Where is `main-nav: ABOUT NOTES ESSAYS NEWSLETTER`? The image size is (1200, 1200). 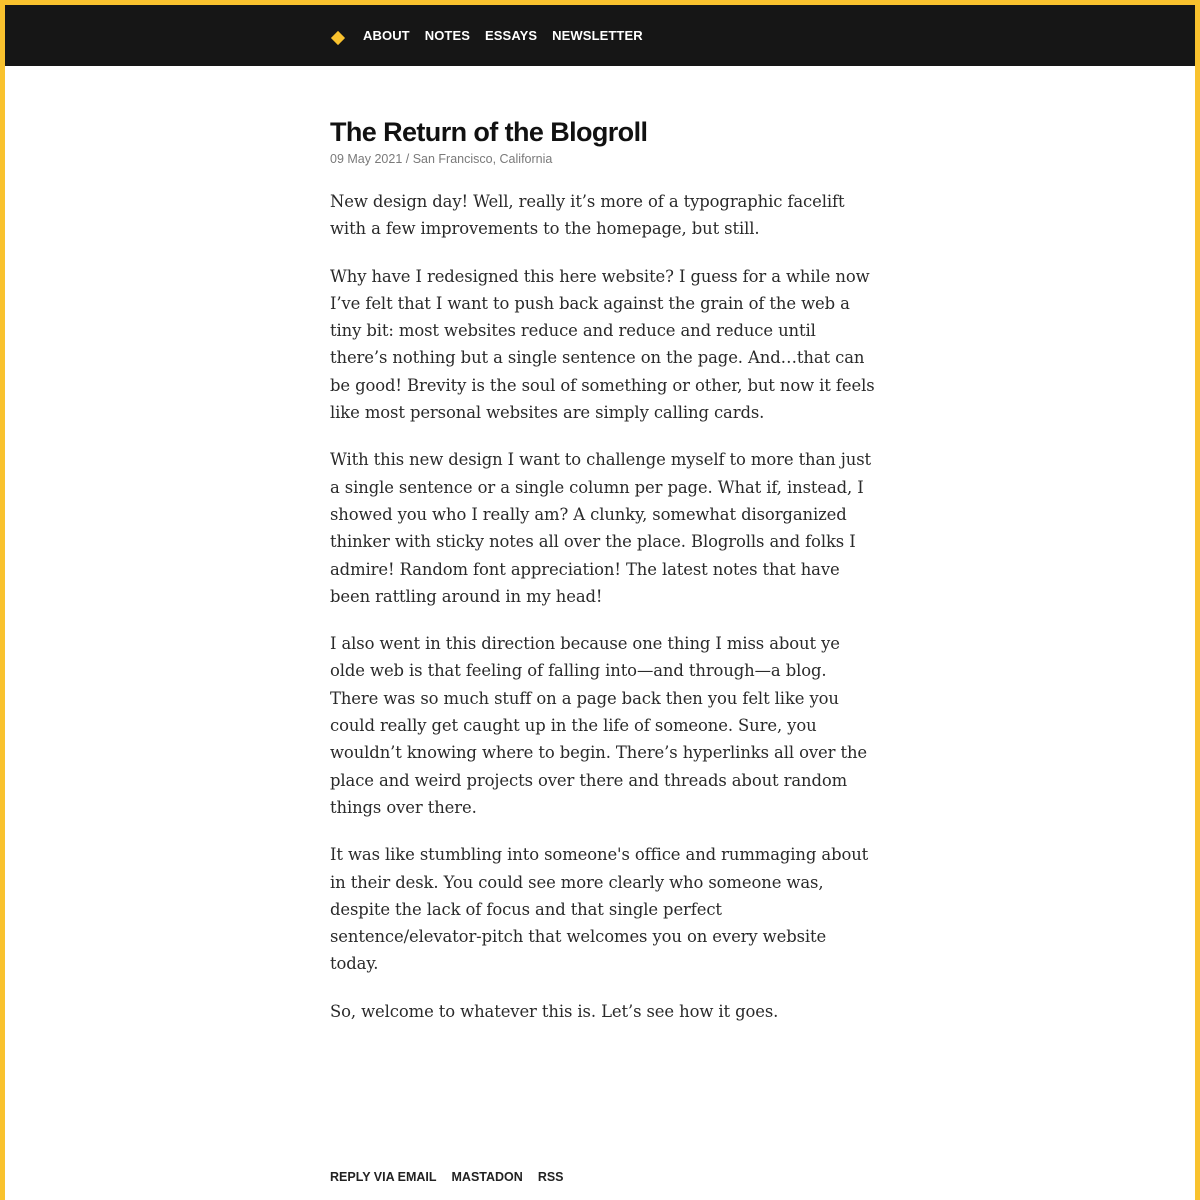 main-nav: ABOUT NOTES ESSAYS NEWSLETTER is located at coordinates (494, 35).